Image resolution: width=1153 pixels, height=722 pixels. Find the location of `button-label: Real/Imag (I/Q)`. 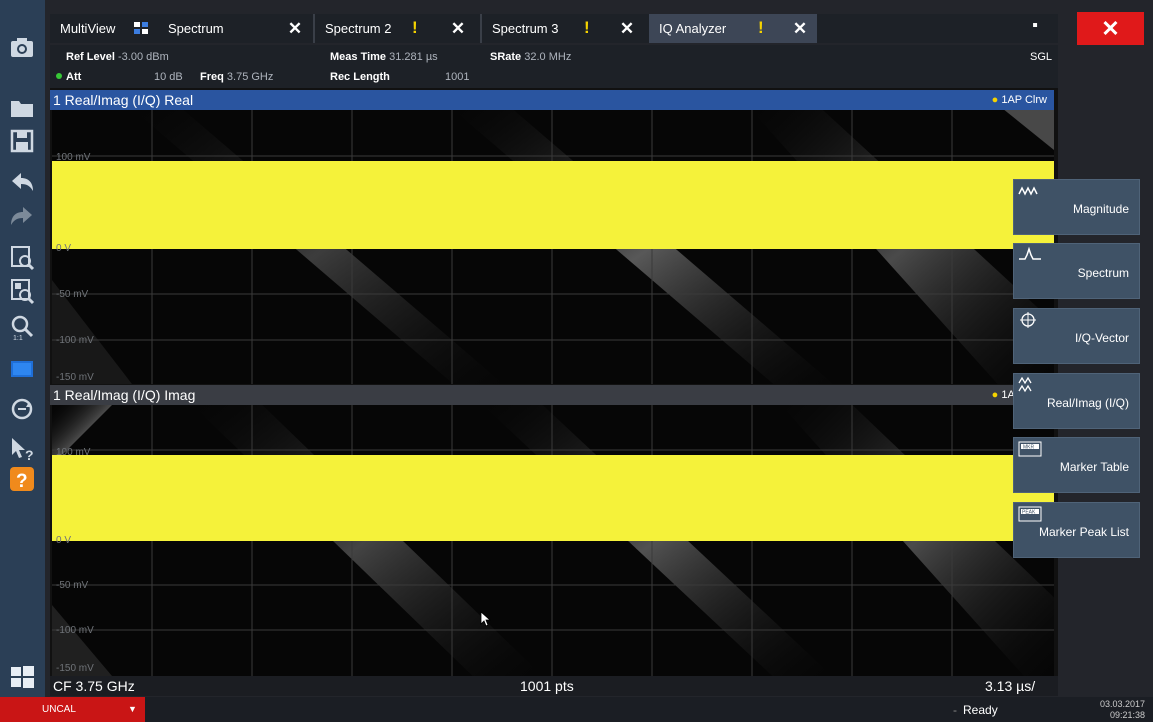

button-label: Real/Imag (I/Q) is located at coordinates (1087, 403).